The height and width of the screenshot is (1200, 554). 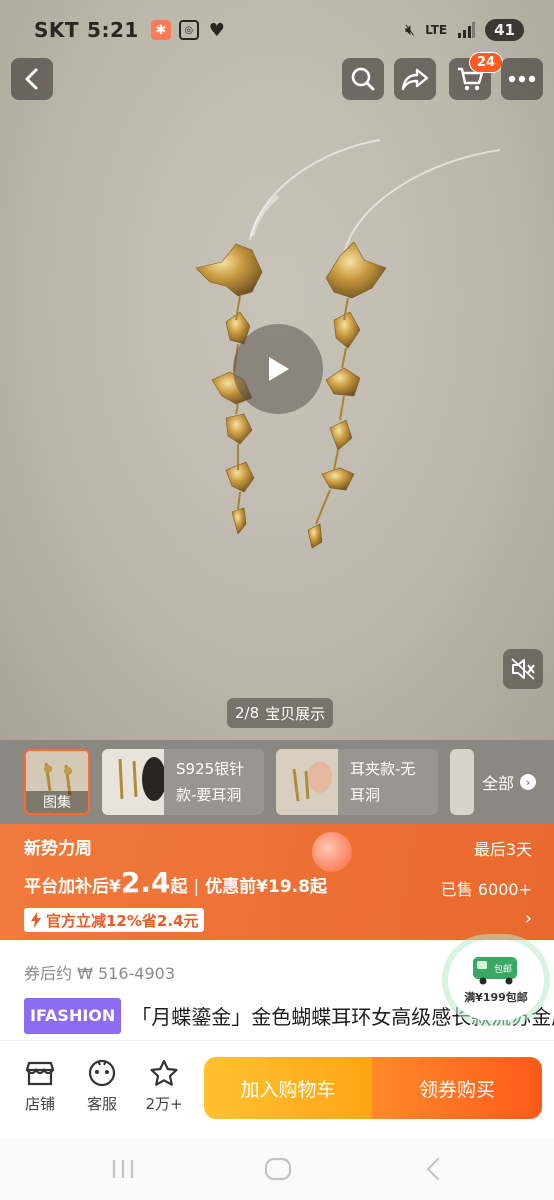 I want to click on status-bar: SKT 5:21 ✱ ◎ ♥ 🔇︎ LTE 41, so click(x=277, y=30).